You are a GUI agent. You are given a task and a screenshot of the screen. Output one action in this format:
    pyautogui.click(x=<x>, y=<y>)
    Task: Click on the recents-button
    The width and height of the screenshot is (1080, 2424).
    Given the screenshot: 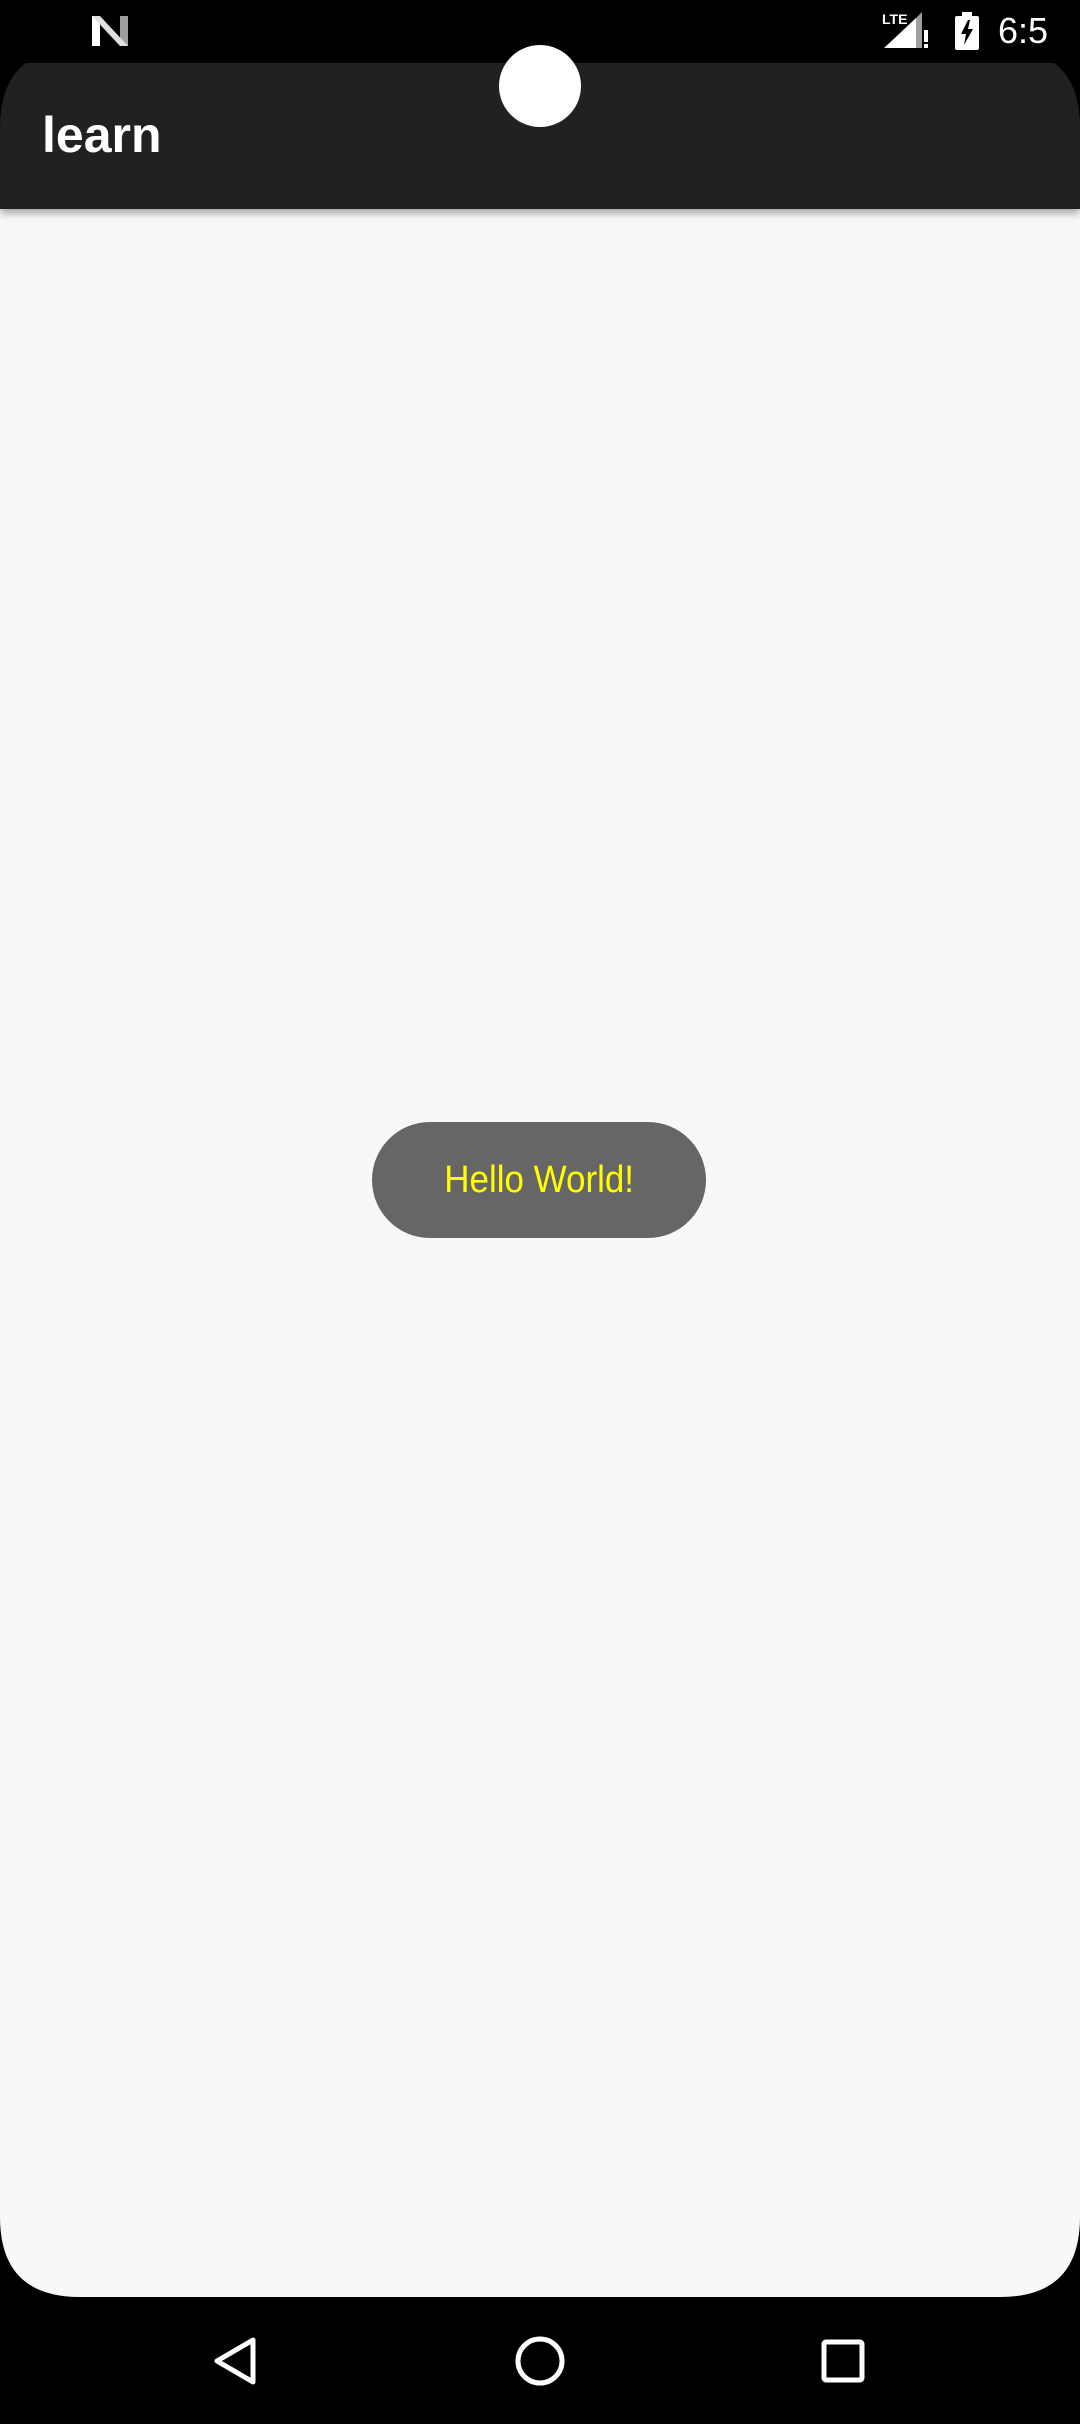 What is the action you would take?
    pyautogui.click(x=843, y=2361)
    